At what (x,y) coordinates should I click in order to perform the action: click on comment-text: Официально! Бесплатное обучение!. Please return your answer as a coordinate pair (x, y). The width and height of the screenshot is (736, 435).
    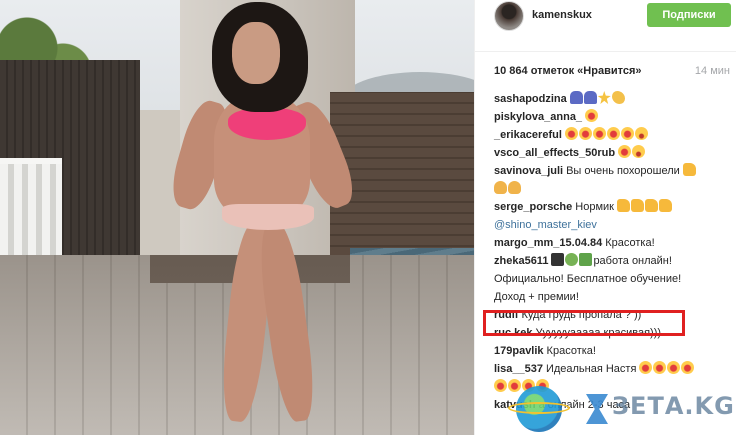
    Looking at the image, I should click on (588, 279).